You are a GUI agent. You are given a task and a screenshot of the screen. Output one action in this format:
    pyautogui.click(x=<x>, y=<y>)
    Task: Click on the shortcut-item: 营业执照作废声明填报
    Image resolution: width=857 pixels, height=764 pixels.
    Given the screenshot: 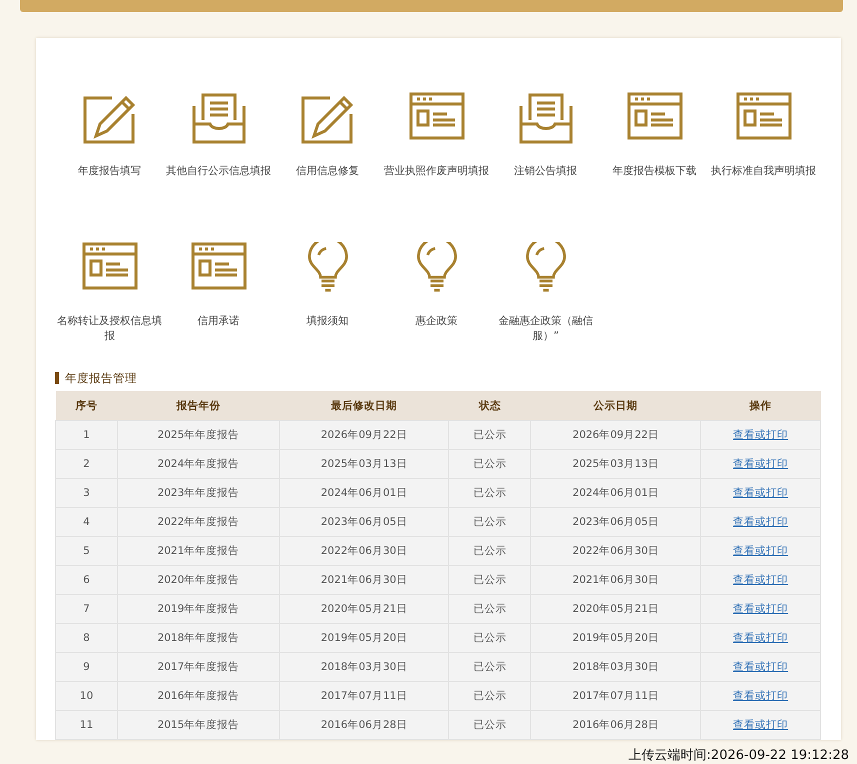 What is the action you would take?
    pyautogui.click(x=436, y=147)
    